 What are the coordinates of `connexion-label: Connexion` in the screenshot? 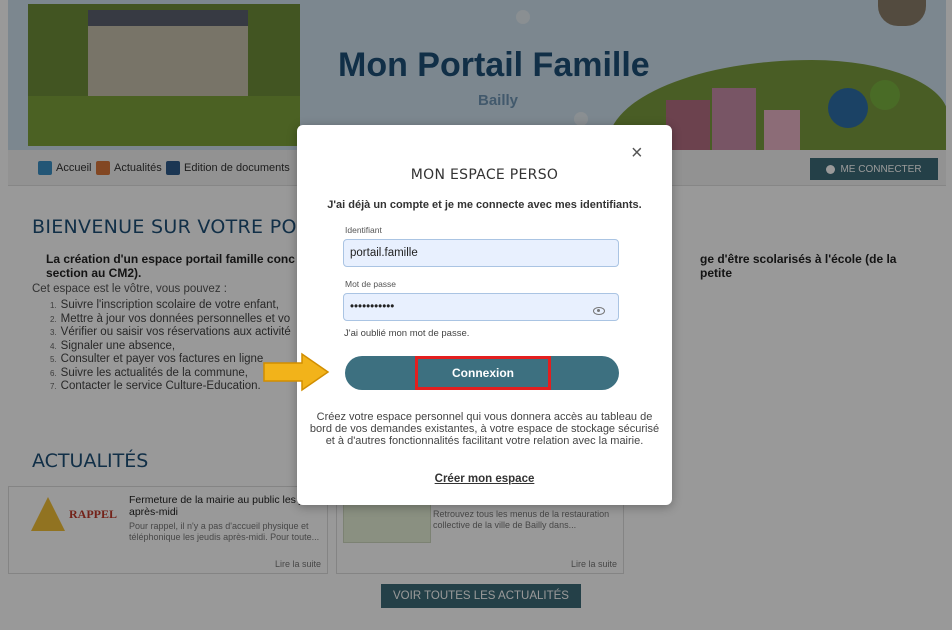 It's located at (483, 373).